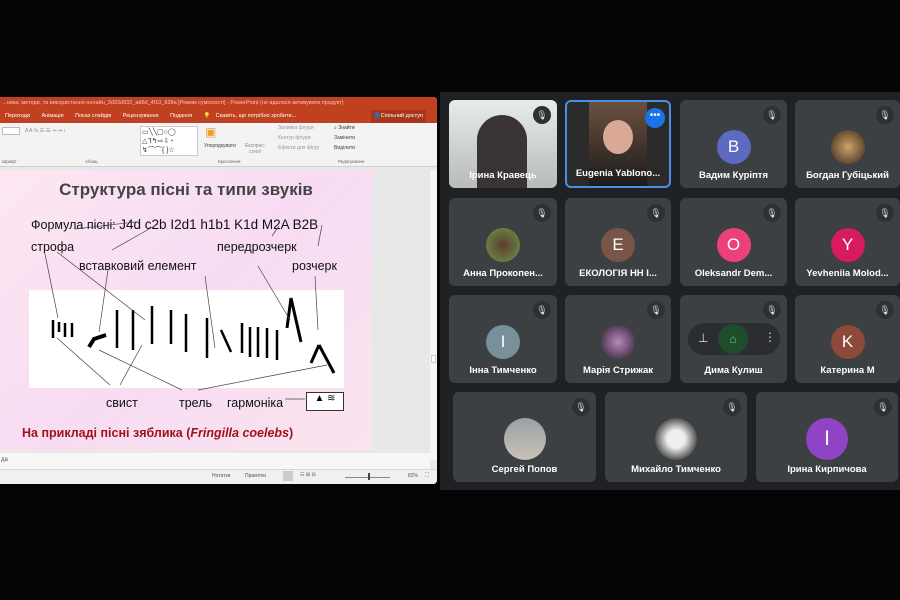  I want to click on participant-name: Ірина Кравець, so click(503, 175).